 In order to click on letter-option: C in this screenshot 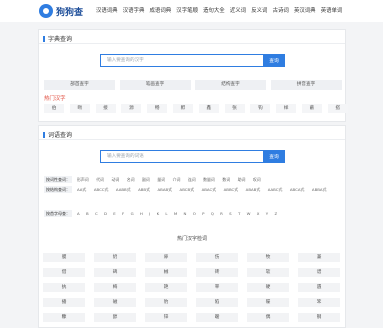, I will do `click(96, 213)`.